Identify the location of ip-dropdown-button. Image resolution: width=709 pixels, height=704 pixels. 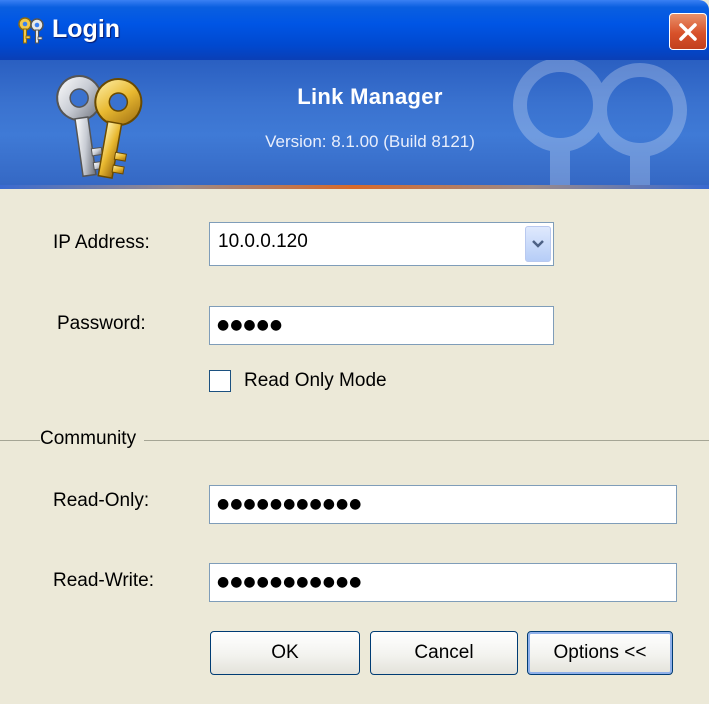
(538, 244).